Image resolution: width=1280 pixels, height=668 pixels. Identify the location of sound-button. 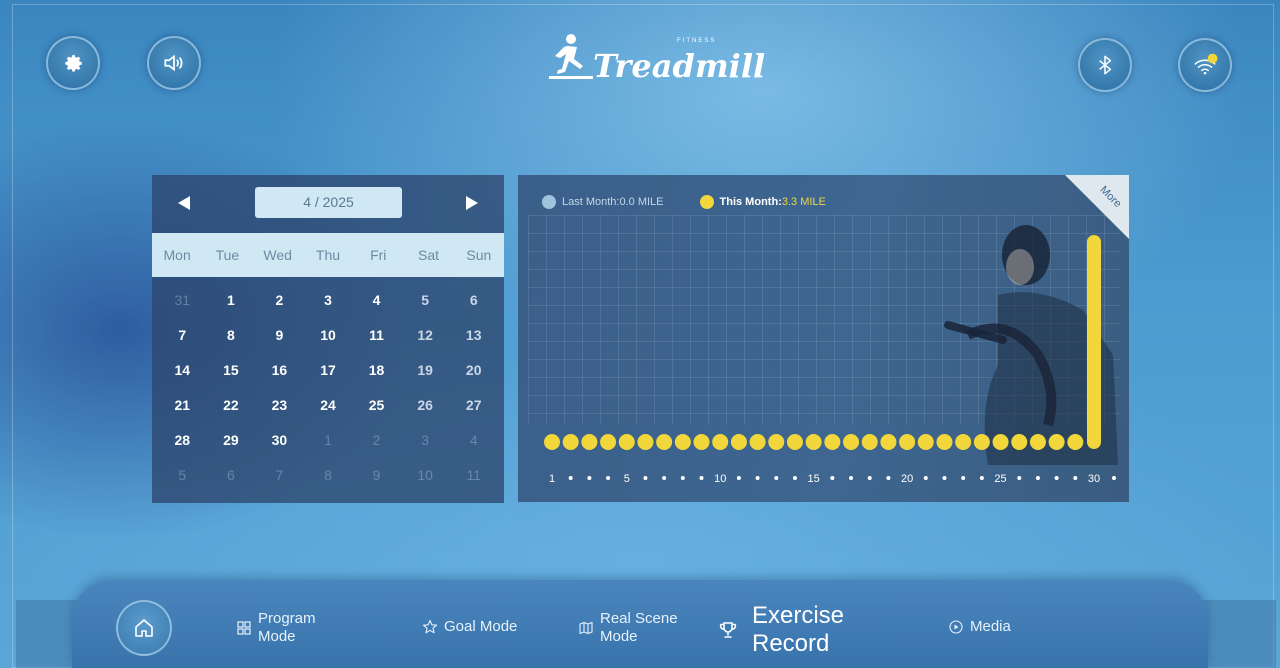
(174, 63).